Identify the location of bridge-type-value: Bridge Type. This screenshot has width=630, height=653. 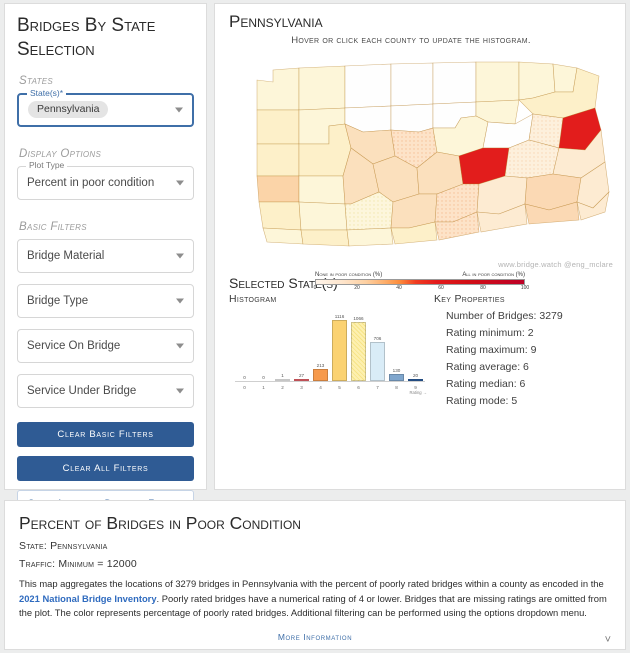
(58, 300).